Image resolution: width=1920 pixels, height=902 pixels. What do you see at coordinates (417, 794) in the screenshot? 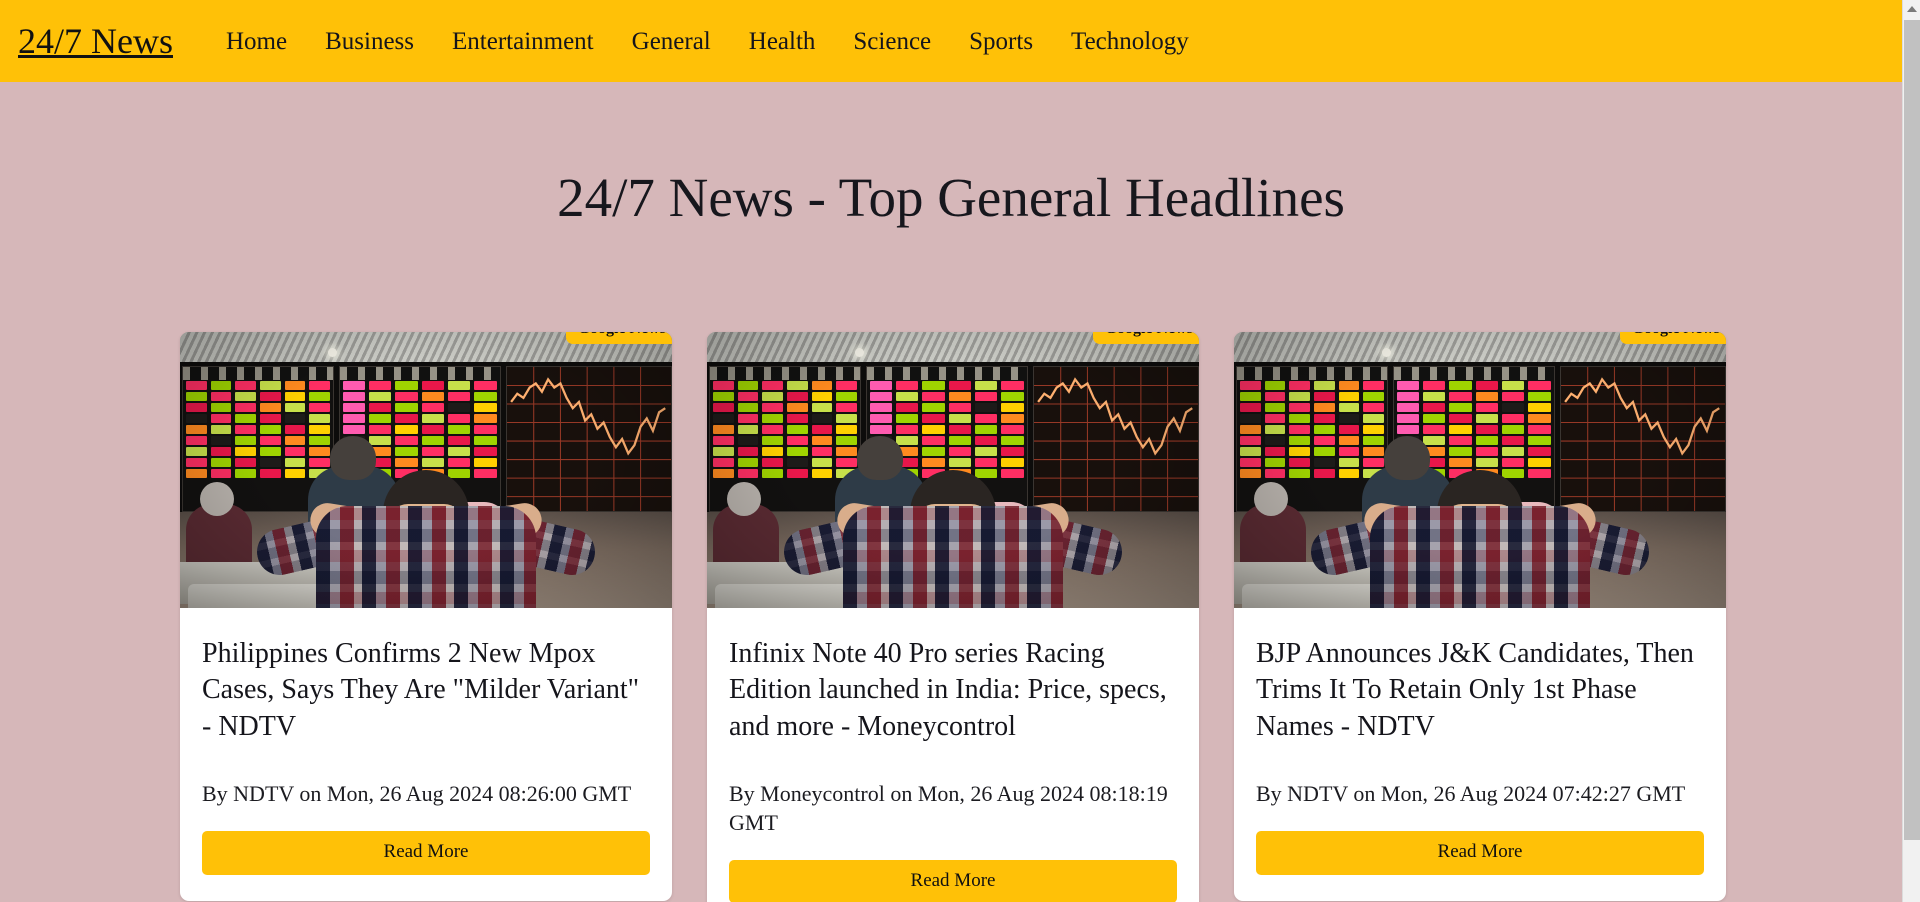
I see `card-byline: By NDTV on Mon, 26 Aug 2024 08:26:00 GMT` at bounding box center [417, 794].